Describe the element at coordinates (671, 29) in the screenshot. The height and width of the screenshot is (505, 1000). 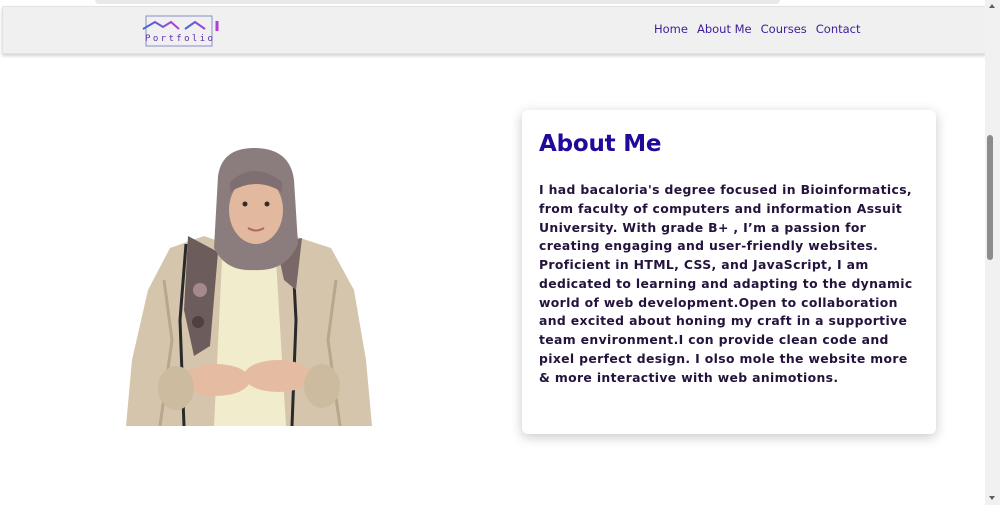
I see `nav-home-link: Home` at that location.